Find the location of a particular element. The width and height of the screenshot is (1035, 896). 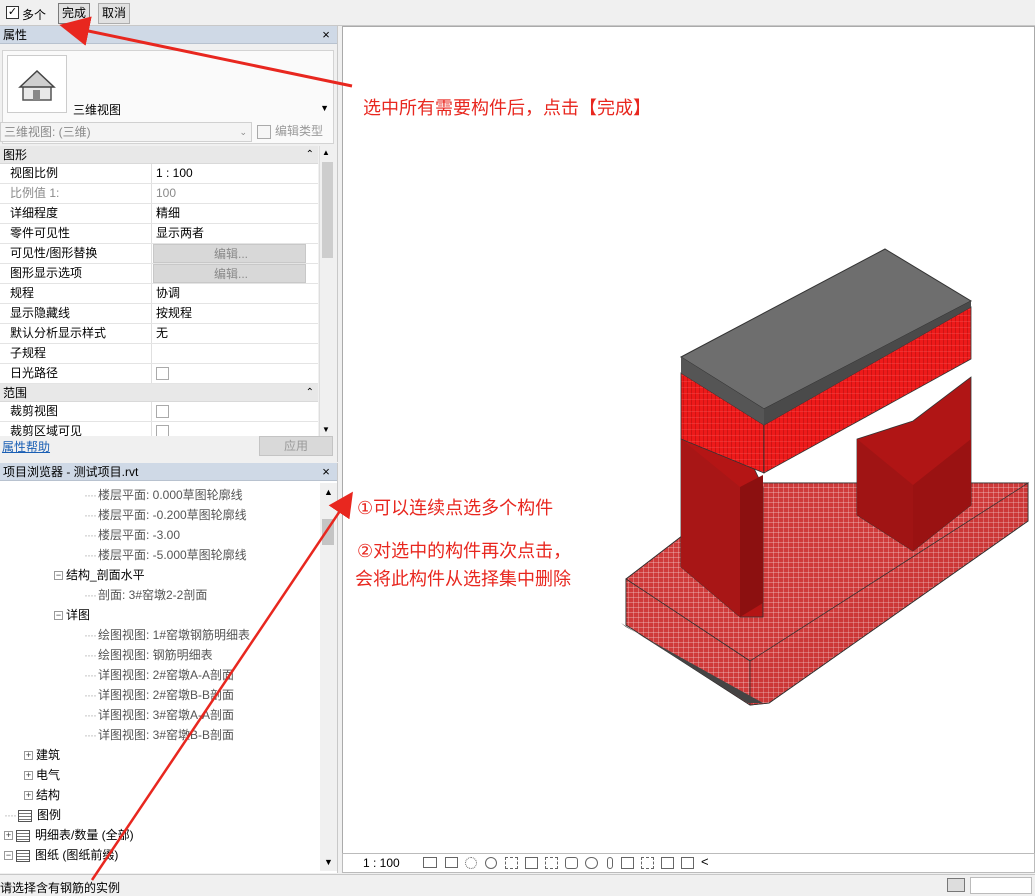

tree-item: ···· 详图视图: 3#窑墩A-A剖面 is located at coordinates (159, 715).